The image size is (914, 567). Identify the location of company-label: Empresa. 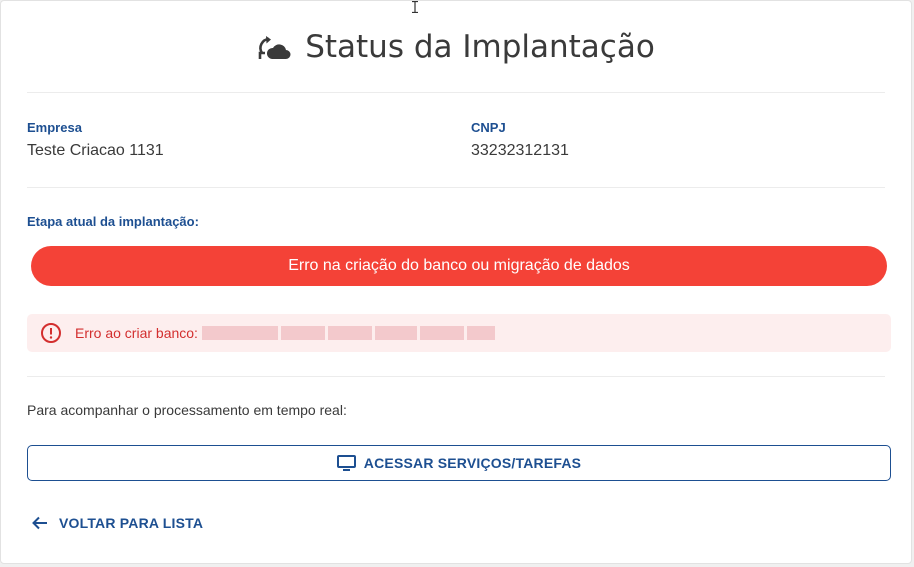
(54, 127).